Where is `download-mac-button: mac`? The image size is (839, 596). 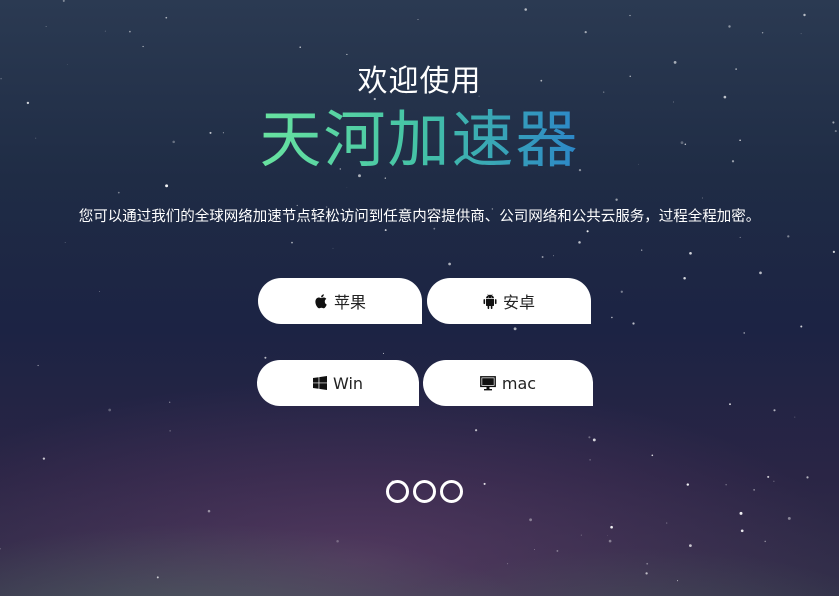 download-mac-button: mac is located at coordinates (508, 383).